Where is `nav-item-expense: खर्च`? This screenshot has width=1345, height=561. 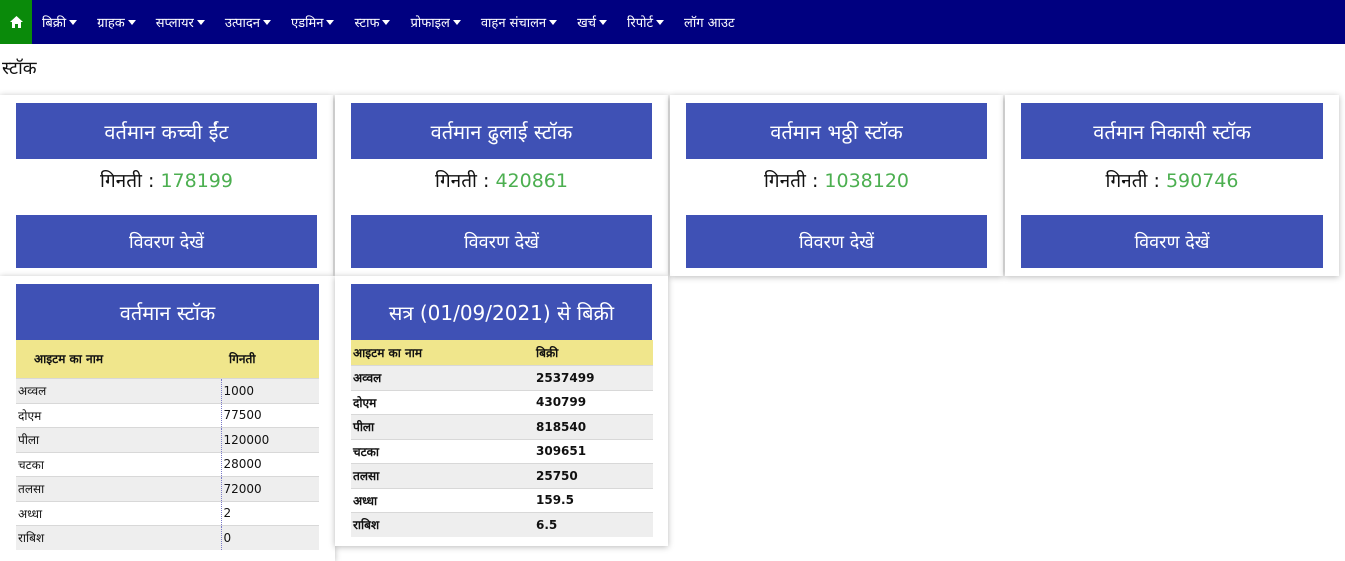
nav-item-expense: खर्च is located at coordinates (592, 22).